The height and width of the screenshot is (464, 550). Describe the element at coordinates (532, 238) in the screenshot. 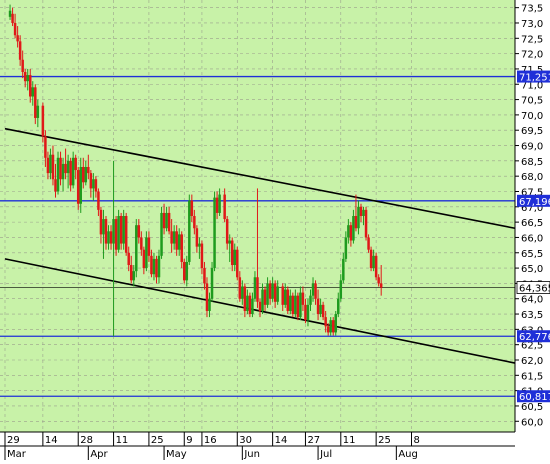

I see `y-tick-label: 66,0` at that location.